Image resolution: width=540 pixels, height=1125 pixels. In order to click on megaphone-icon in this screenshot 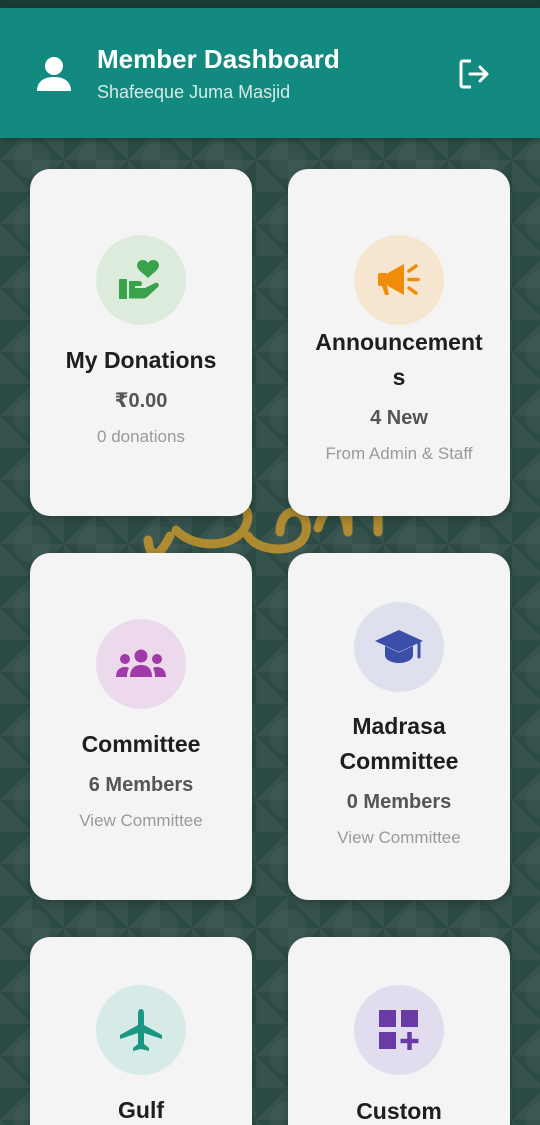, I will do `click(399, 279)`.